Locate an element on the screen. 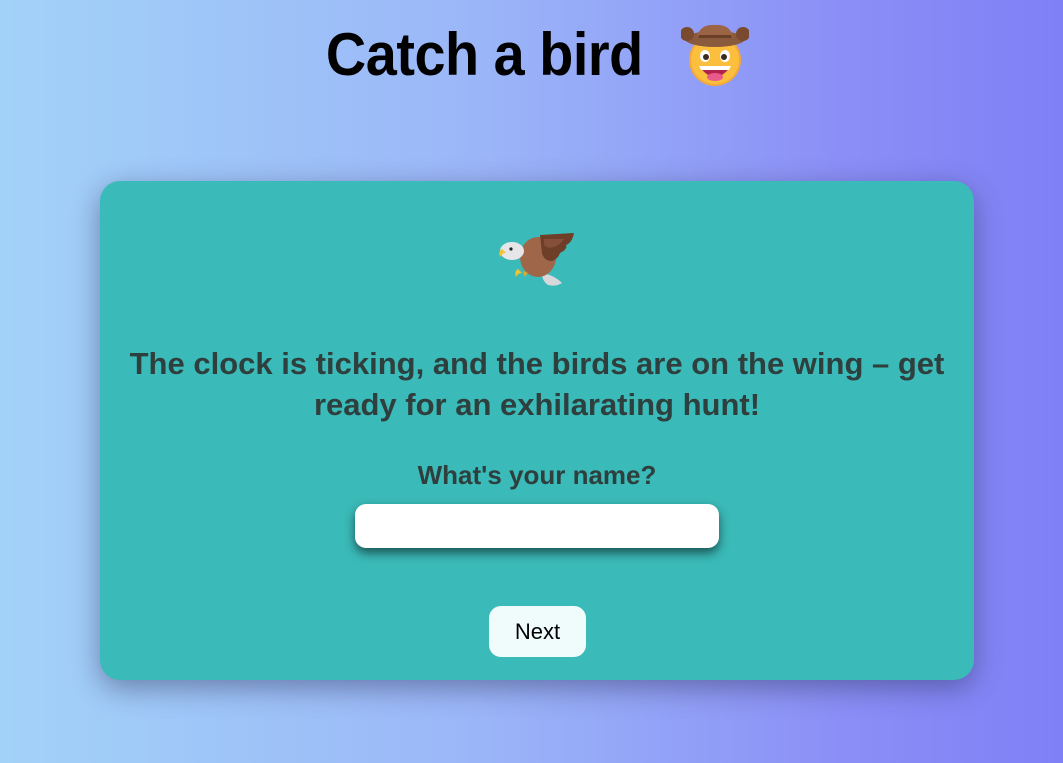 Image resolution: width=1063 pixels, height=763 pixels. name-label: What's your name? is located at coordinates (537, 475).